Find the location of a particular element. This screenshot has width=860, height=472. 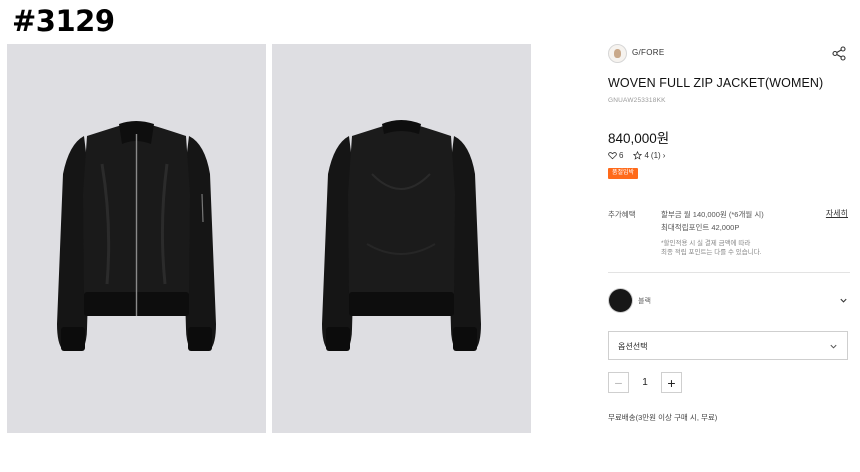

jacket-front-illustration is located at coordinates (136, 236).